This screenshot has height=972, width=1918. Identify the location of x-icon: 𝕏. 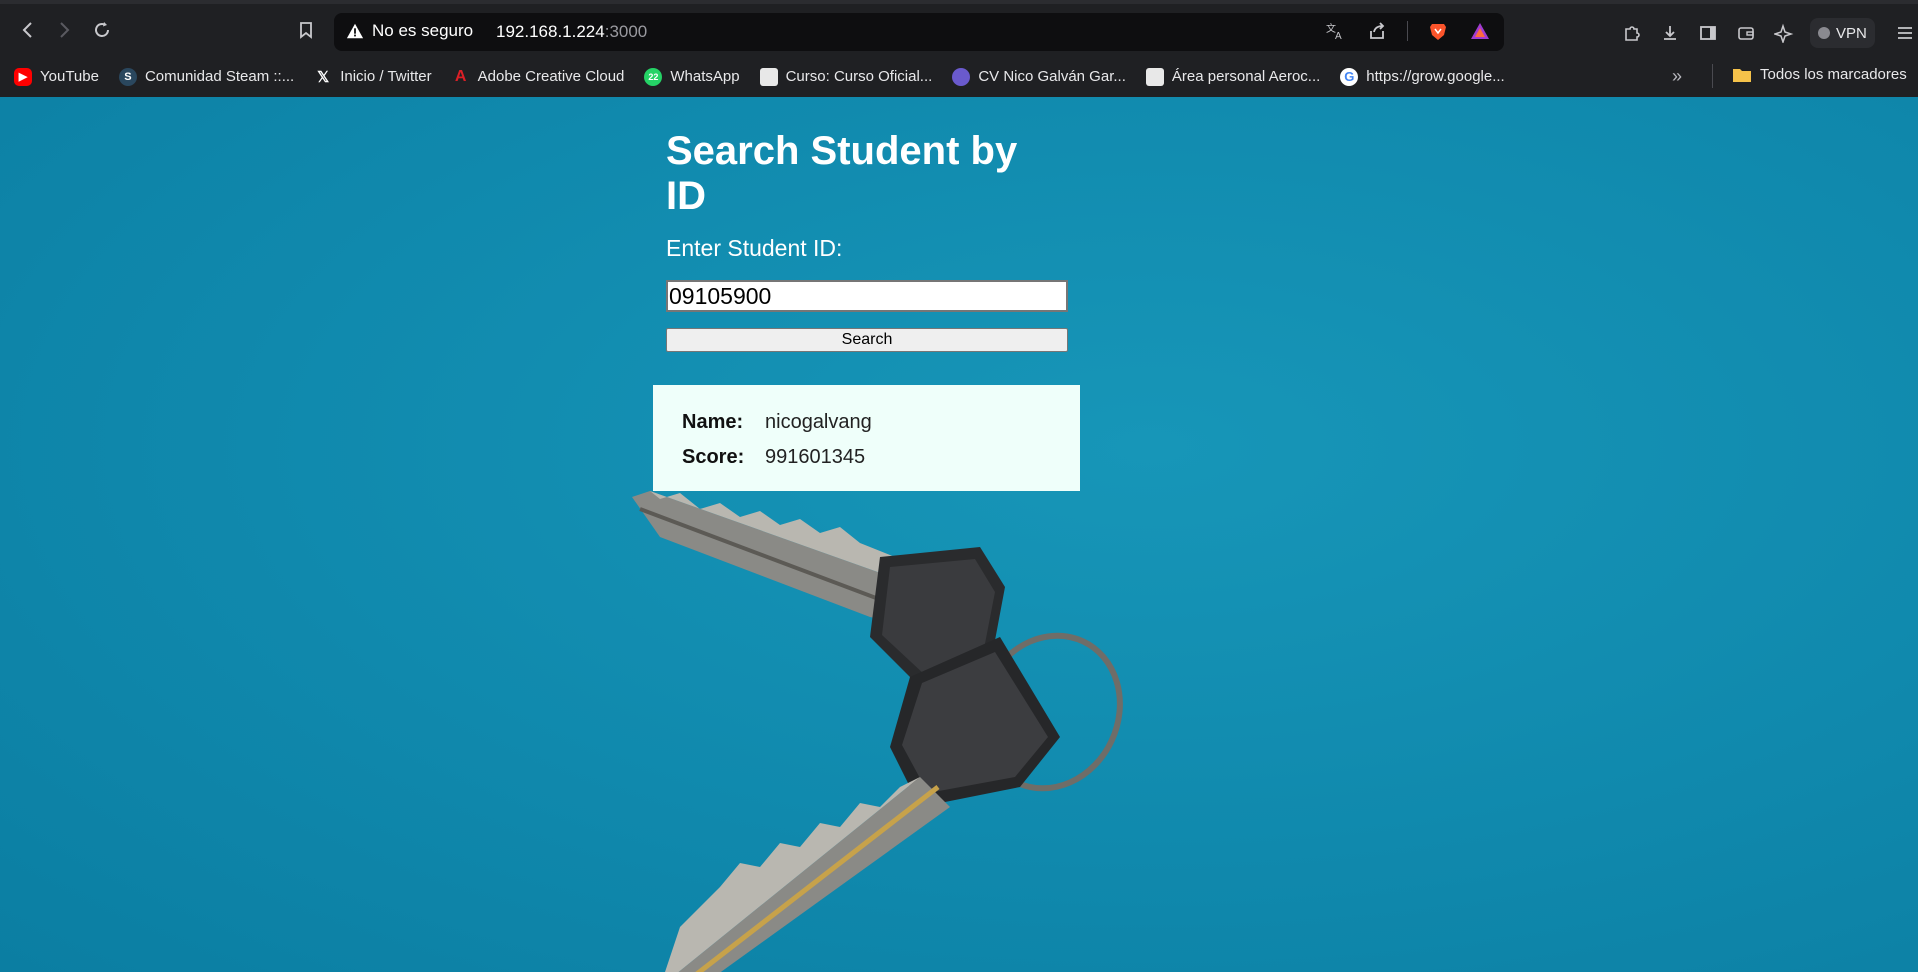
(323, 77).